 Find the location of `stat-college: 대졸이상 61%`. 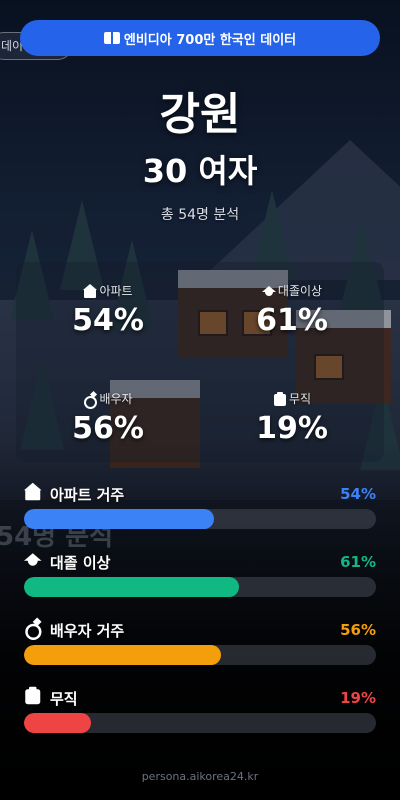

stat-college: 대졸이상 61% is located at coordinates (292, 310).